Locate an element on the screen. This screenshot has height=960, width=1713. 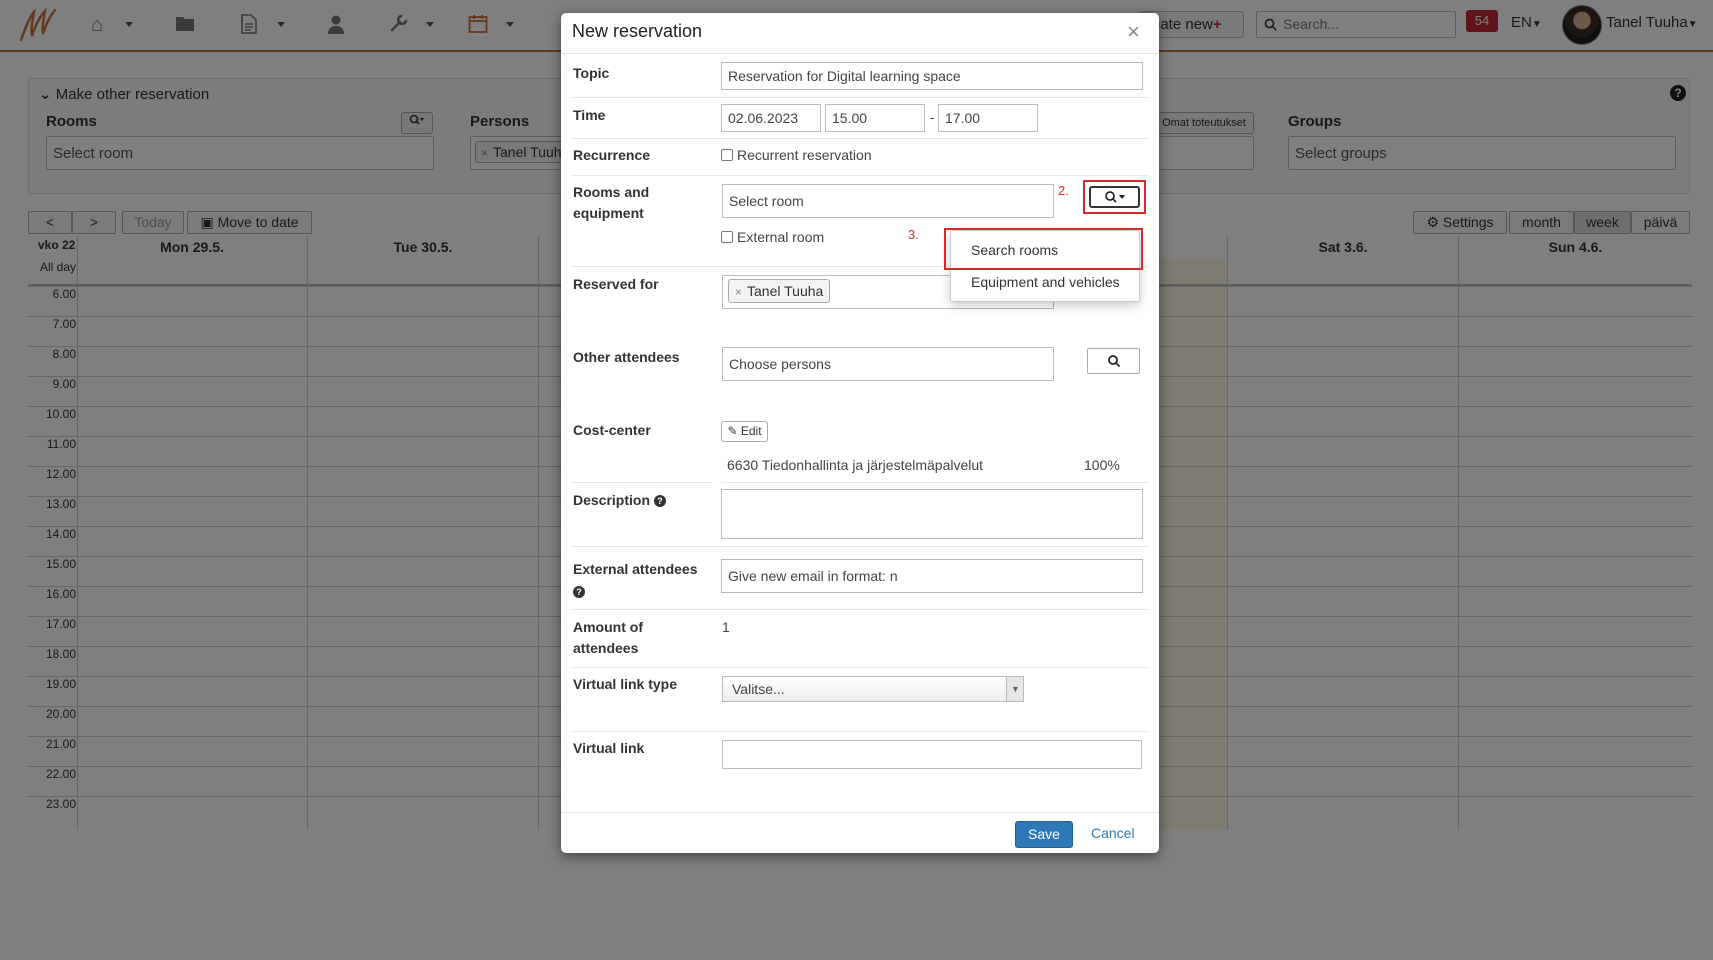
date-input: 02.06.2023 is located at coordinates (771, 118).